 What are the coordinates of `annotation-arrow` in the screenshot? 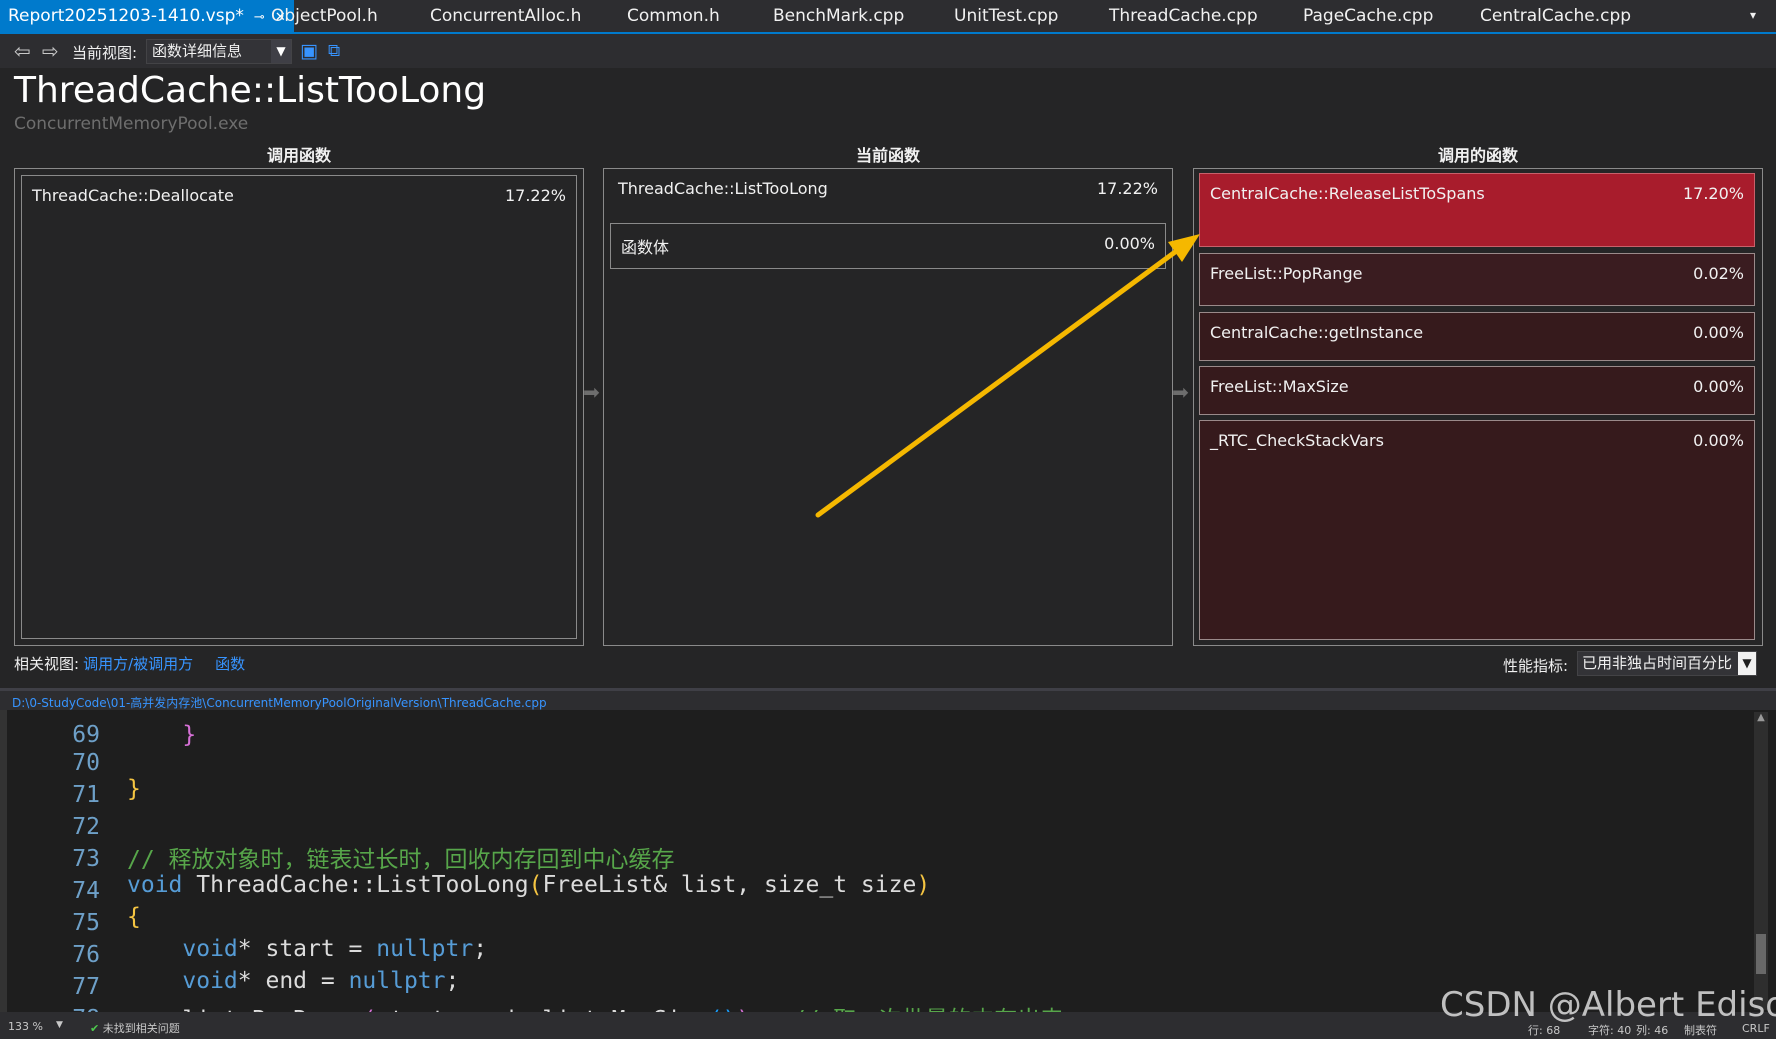 It's located at (1007, 376).